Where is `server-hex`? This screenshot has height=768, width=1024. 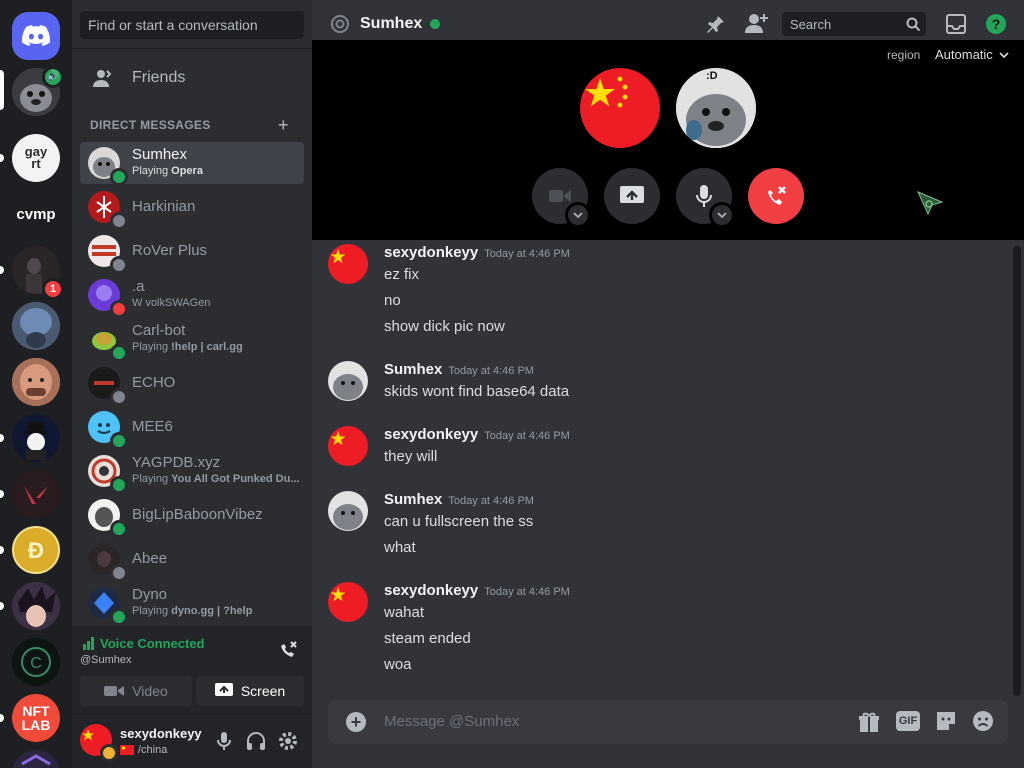
server-hex is located at coordinates (36, 759).